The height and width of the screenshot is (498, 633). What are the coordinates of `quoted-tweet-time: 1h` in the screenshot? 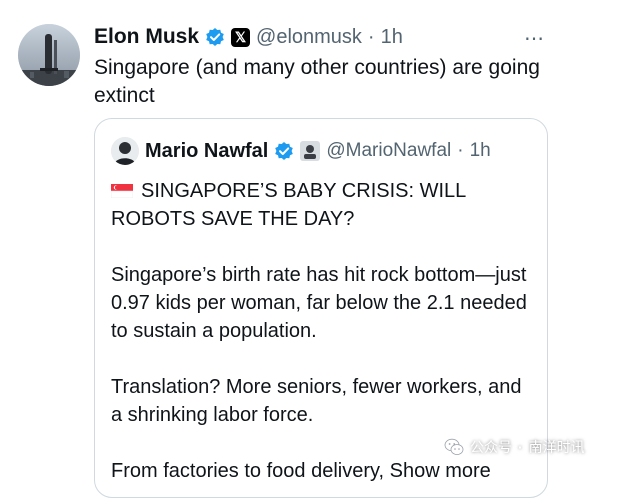 It's located at (480, 151).